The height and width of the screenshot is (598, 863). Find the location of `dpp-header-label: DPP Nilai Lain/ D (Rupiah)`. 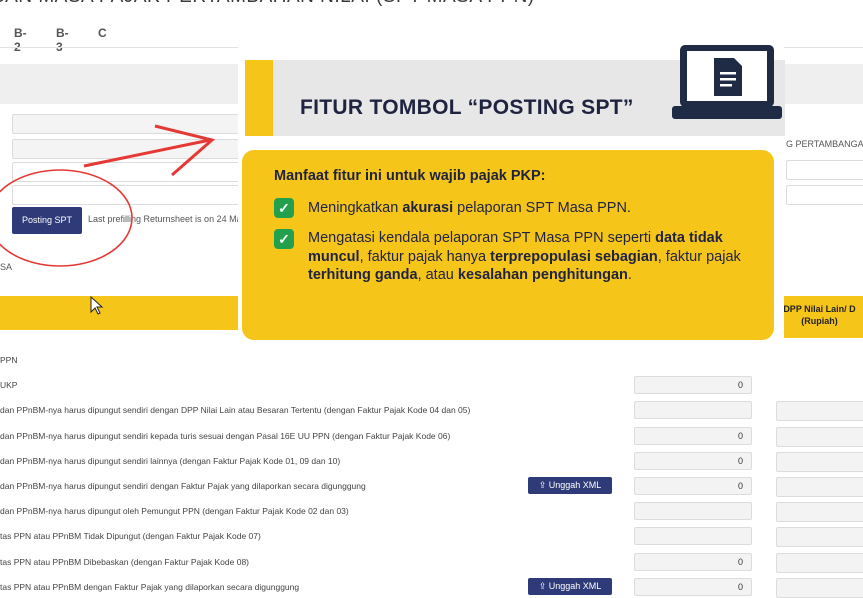

dpp-header-label: DPP Nilai Lain/ D (Rupiah) is located at coordinates (819, 315).